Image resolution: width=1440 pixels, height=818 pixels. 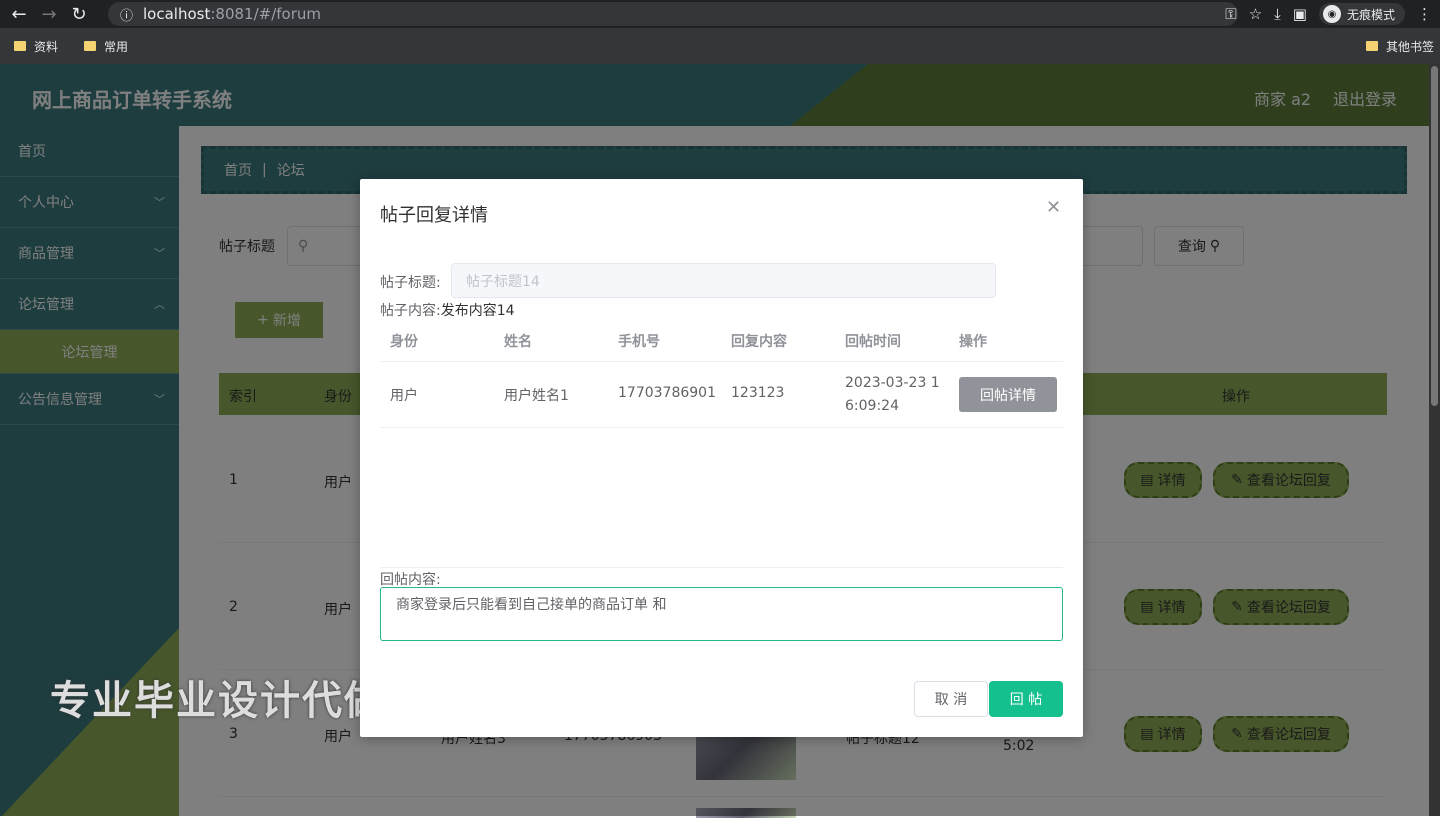 I want to click on bookmark-folder: 资料, so click(x=36, y=46).